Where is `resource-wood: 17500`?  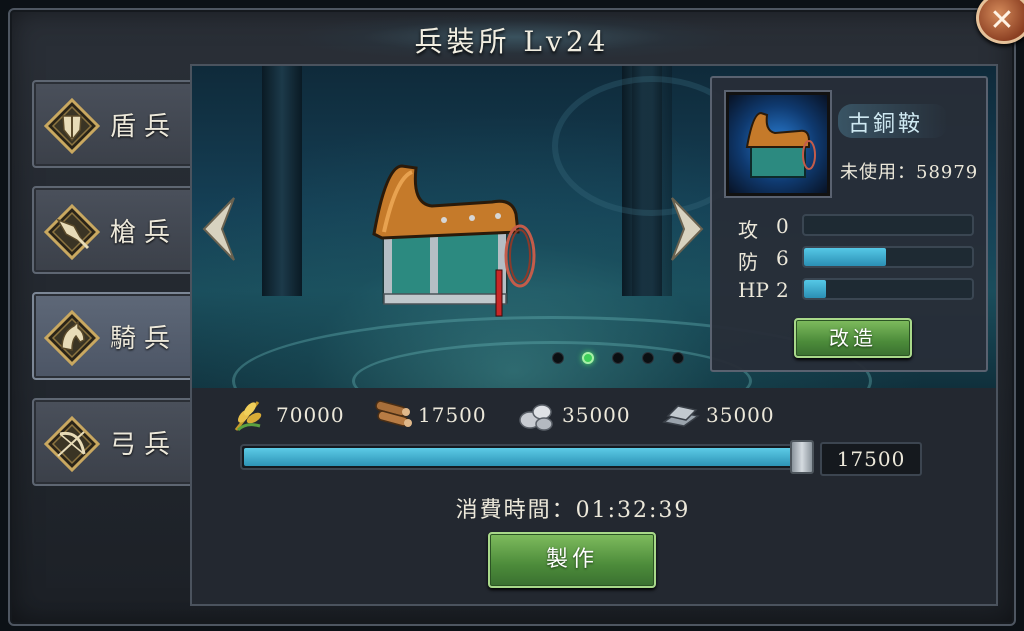
resource-wood: 17500 is located at coordinates (429, 415).